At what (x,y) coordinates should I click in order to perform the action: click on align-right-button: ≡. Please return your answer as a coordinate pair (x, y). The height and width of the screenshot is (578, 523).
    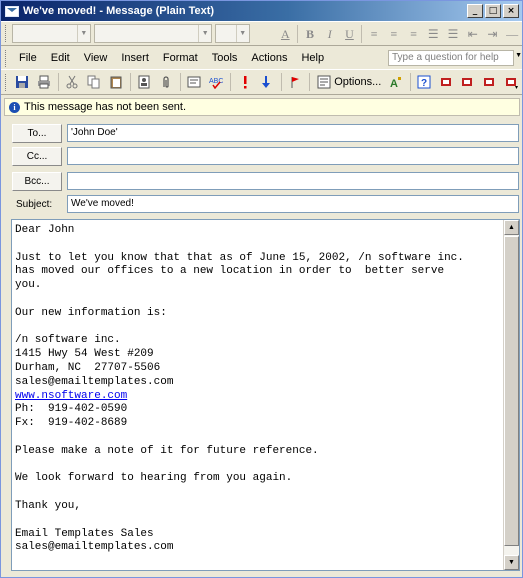
    Looking at the image, I should click on (414, 34).